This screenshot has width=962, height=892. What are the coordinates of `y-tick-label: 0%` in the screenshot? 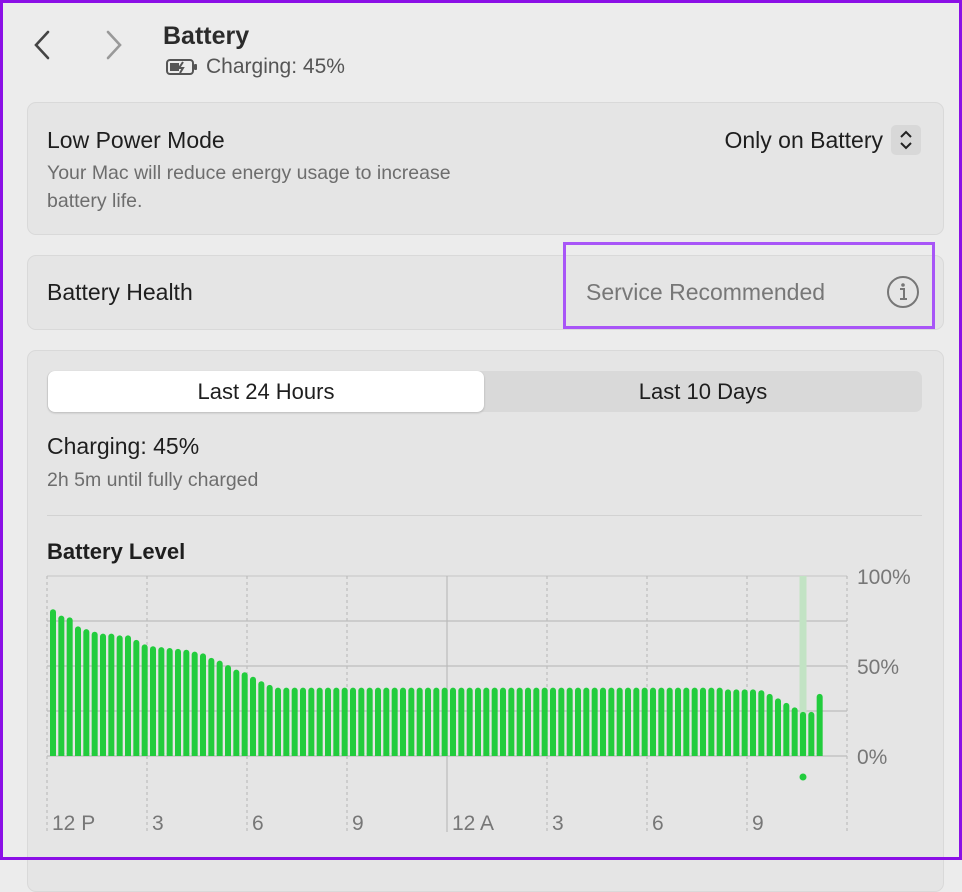 It's located at (872, 757).